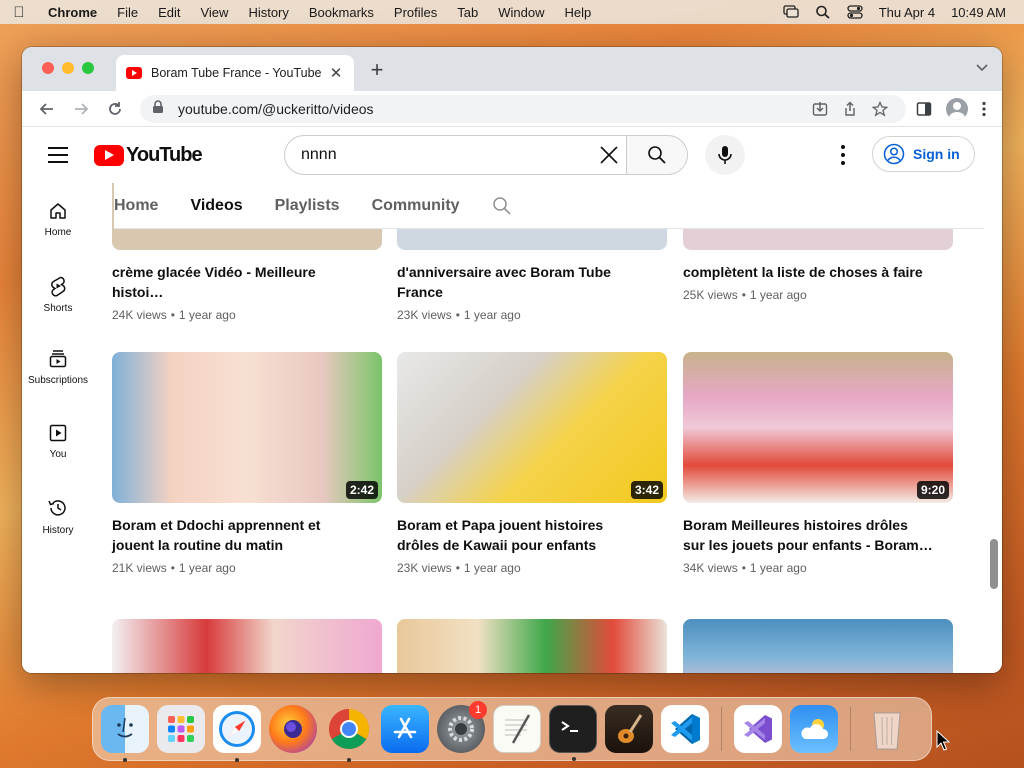 The width and height of the screenshot is (1024, 768). Describe the element at coordinates (58, 433) in the screenshot. I see `you-icon` at that location.